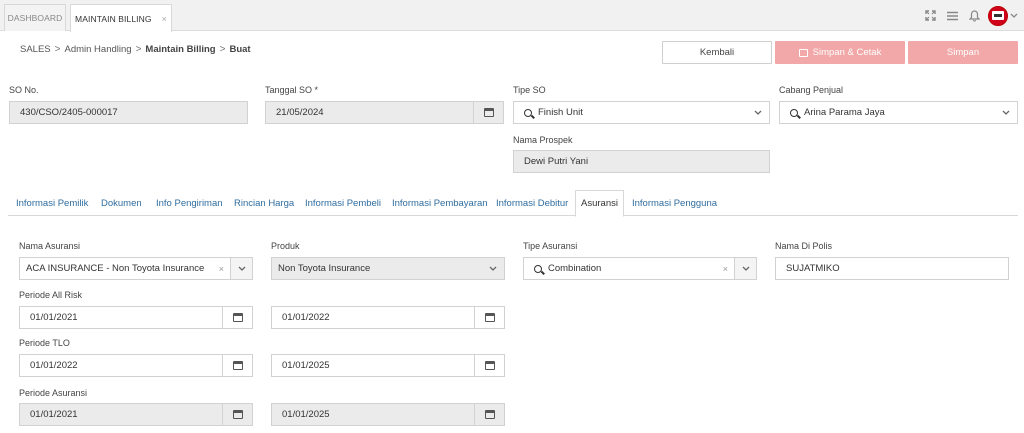 Image resolution: width=1024 pixels, height=433 pixels. What do you see at coordinates (963, 52) in the screenshot?
I see `simpan-button: Simpan` at bounding box center [963, 52].